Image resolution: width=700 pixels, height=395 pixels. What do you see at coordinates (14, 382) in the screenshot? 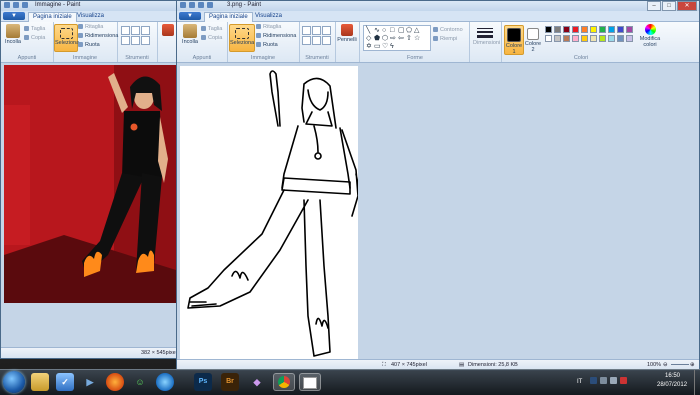
I see `start-button` at bounding box center [14, 382].